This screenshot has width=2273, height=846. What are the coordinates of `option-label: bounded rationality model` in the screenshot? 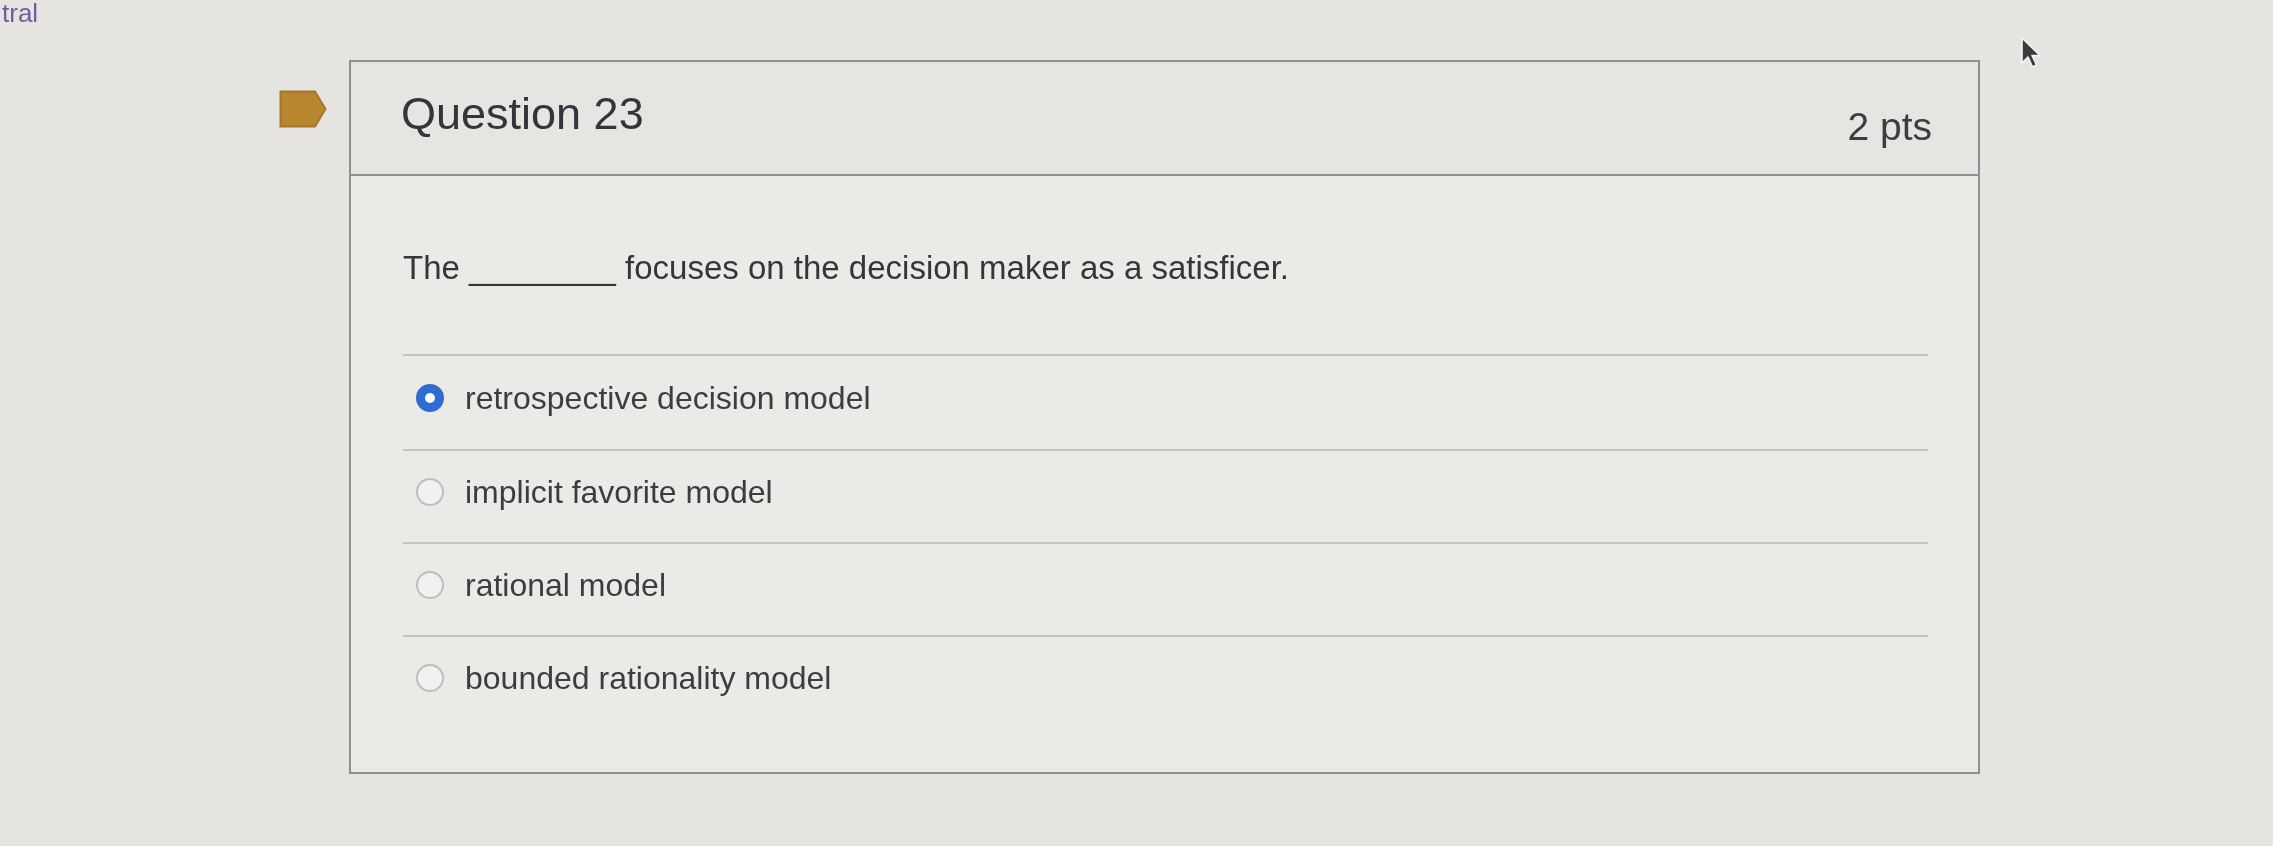 It's located at (648, 677).